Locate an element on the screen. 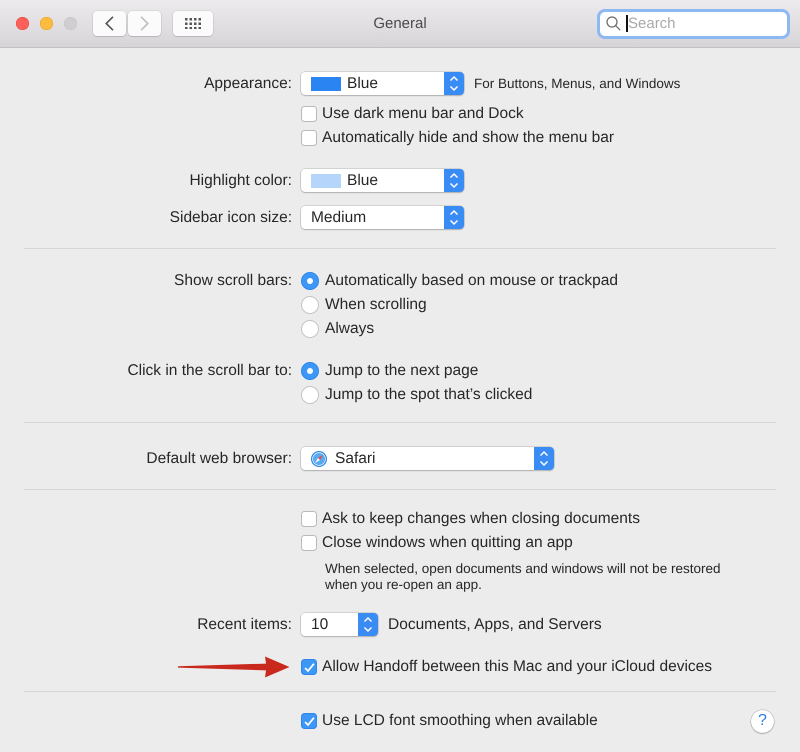 The width and height of the screenshot is (800, 752). chevron-left-icon is located at coordinates (109, 23).